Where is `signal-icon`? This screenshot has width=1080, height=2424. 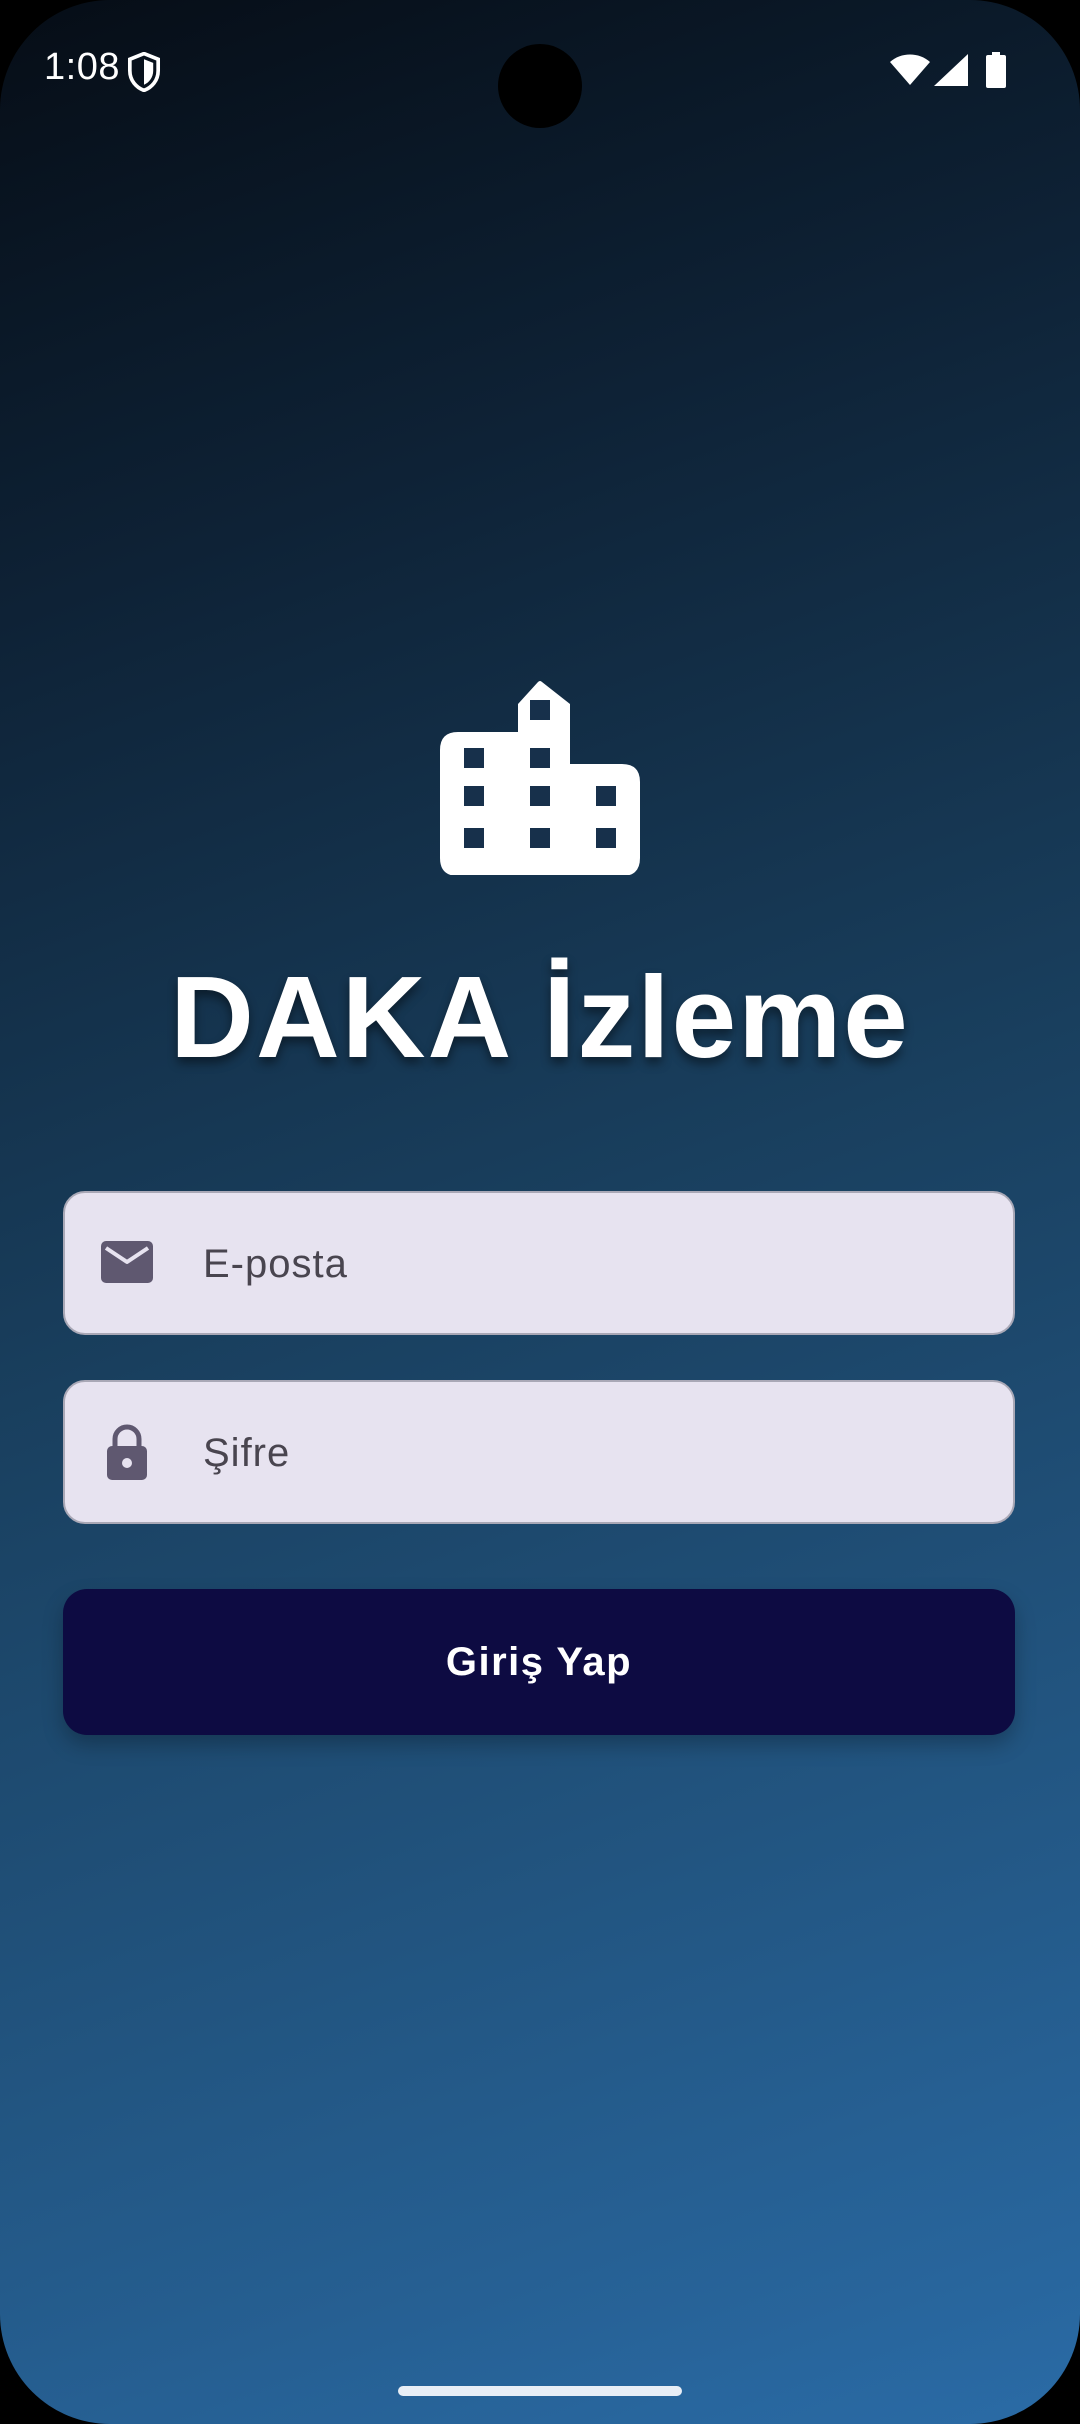 signal-icon is located at coordinates (951, 70).